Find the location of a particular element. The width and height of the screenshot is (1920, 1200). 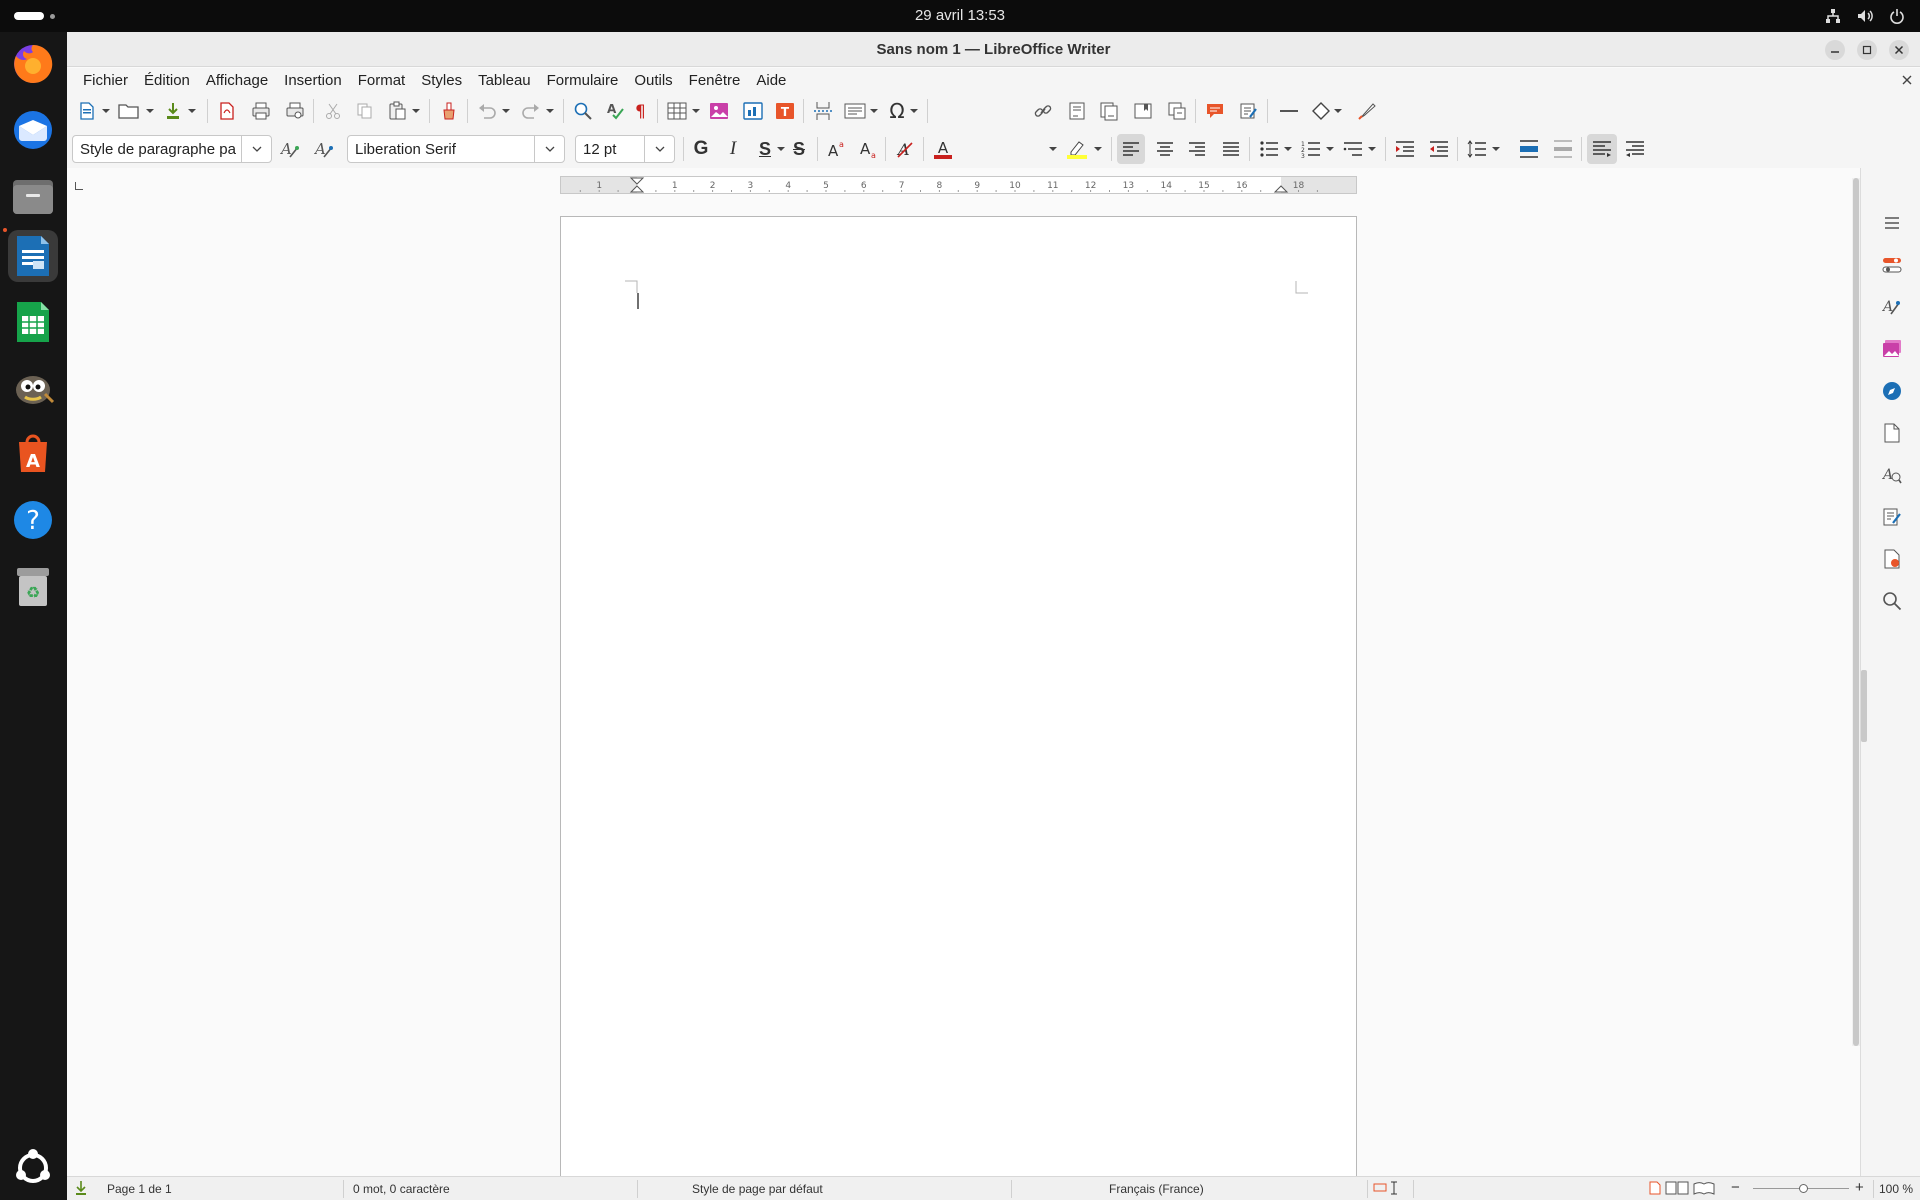

help-icon: ? is located at coordinates (33, 520).